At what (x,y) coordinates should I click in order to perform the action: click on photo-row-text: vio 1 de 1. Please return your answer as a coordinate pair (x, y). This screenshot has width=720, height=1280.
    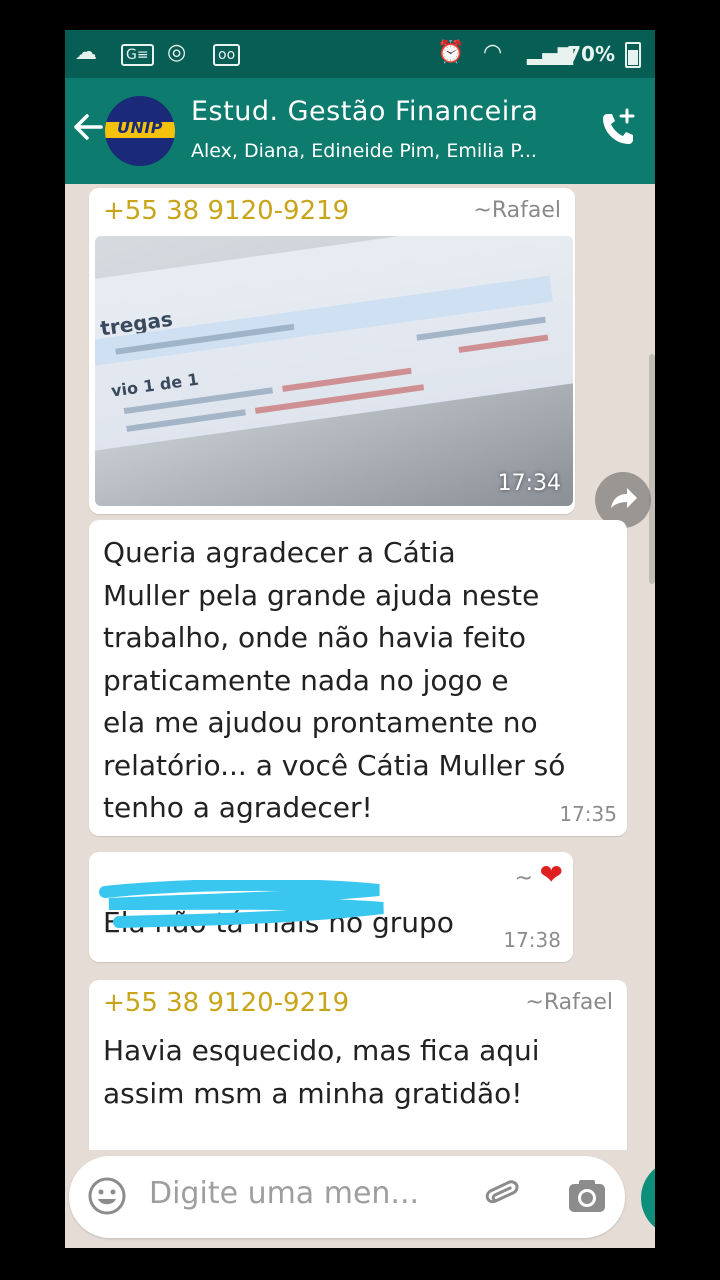
    Looking at the image, I should click on (154, 385).